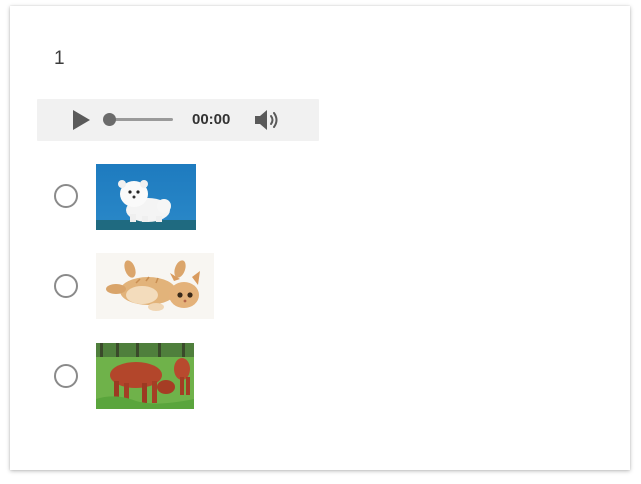 Image resolution: width=641 pixels, height=484 pixels. Describe the element at coordinates (138, 119) in the screenshot. I see `progress-slider` at that location.